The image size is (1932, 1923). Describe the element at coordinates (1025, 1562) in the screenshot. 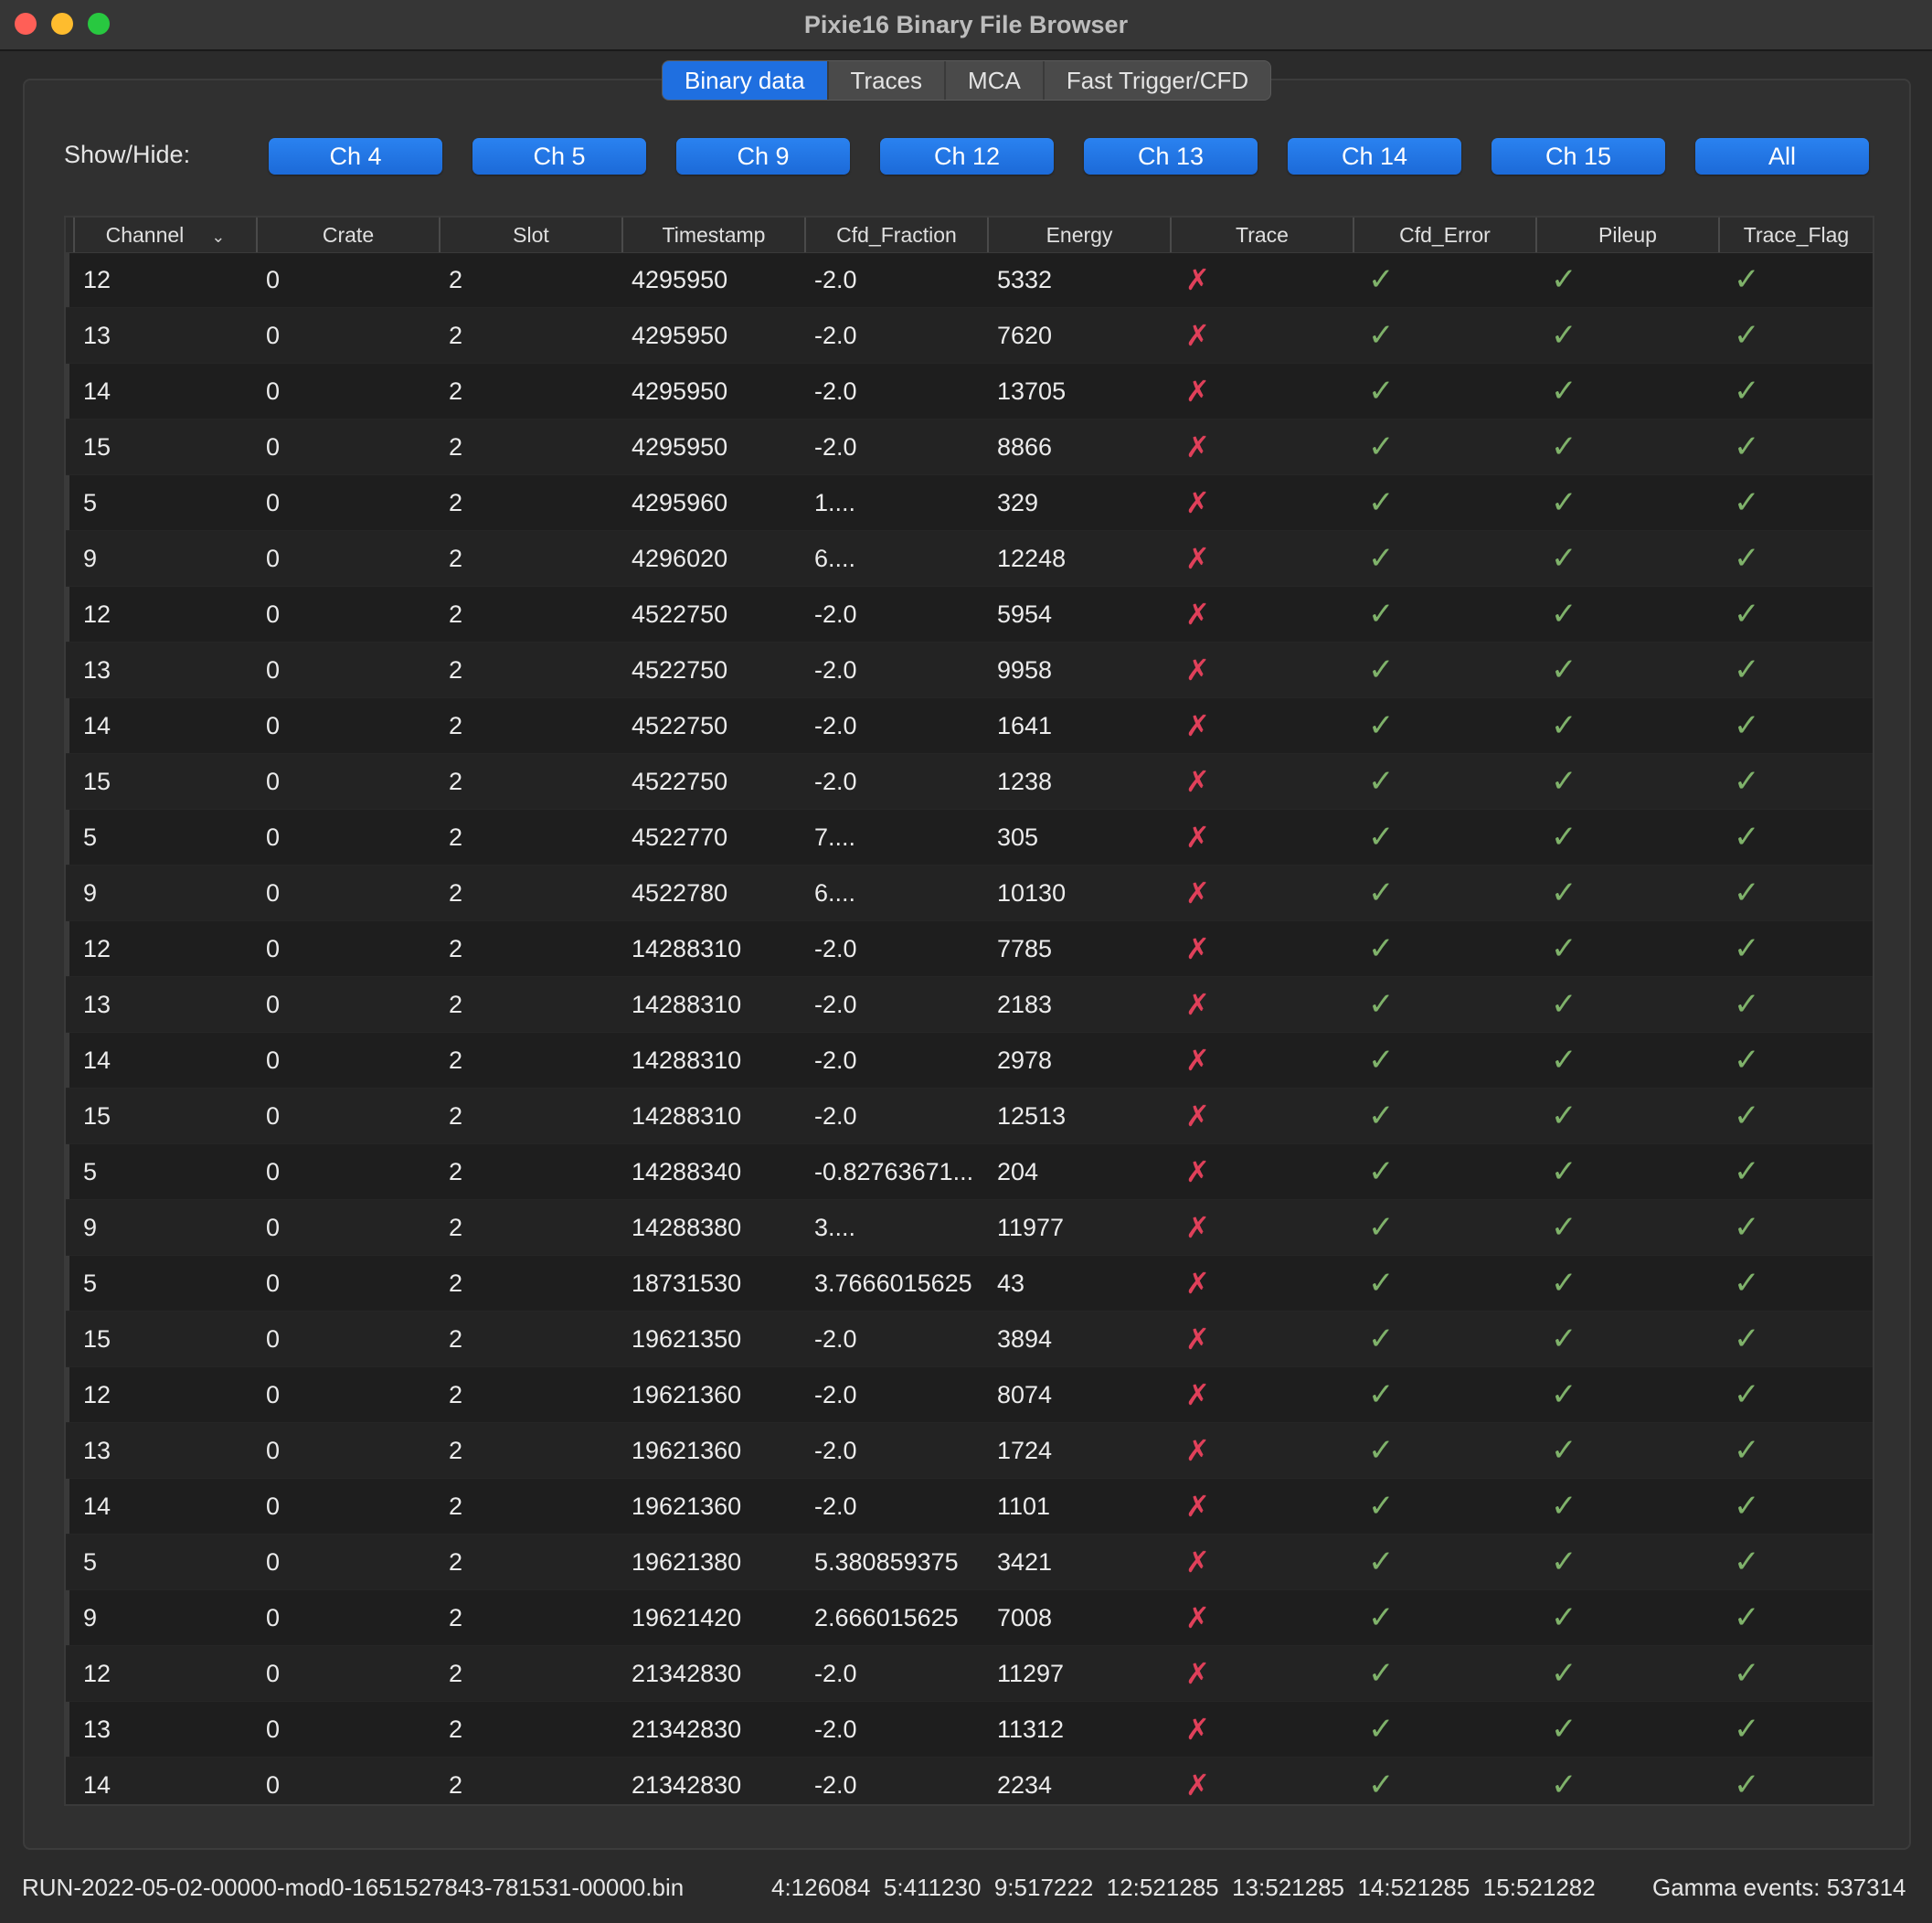

I see `cell-energy: 3421` at that location.